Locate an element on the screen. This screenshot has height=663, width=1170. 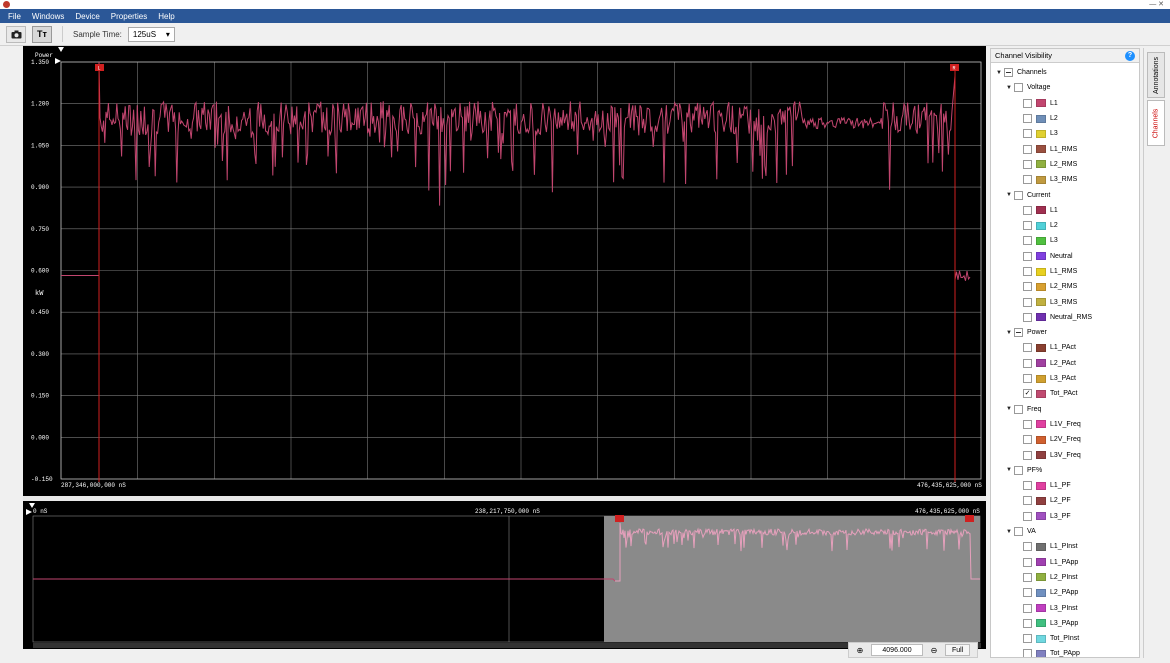
tree-item: ▼ VA is located at coordinates (1065, 531).